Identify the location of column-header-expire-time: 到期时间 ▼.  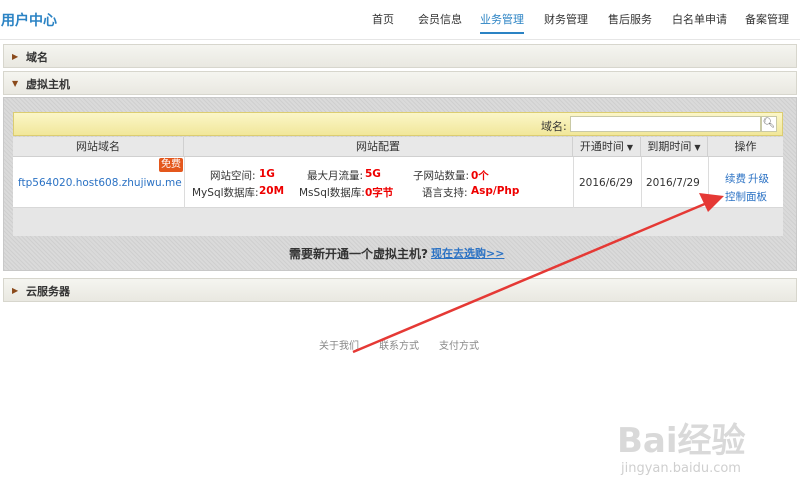
(674, 147).